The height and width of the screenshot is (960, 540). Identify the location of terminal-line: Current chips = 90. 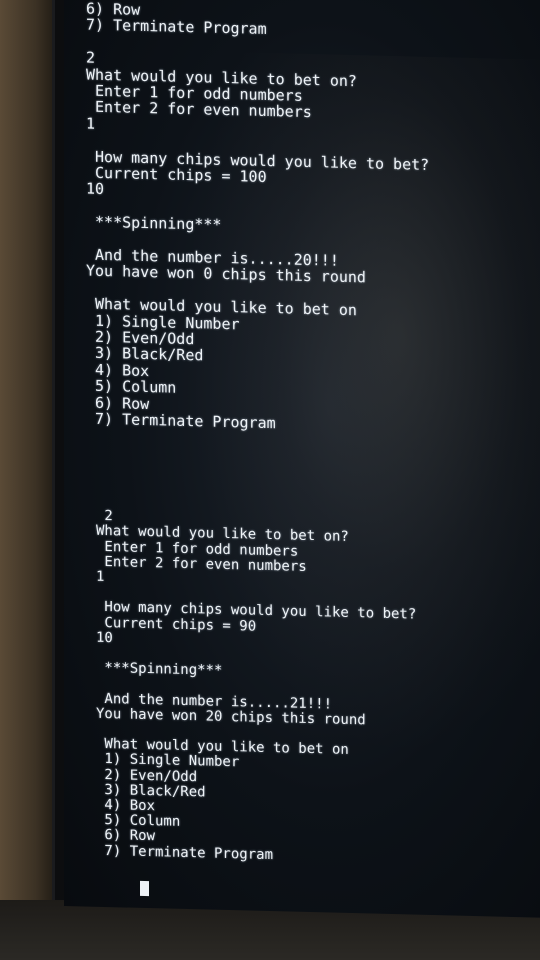
(176, 624).